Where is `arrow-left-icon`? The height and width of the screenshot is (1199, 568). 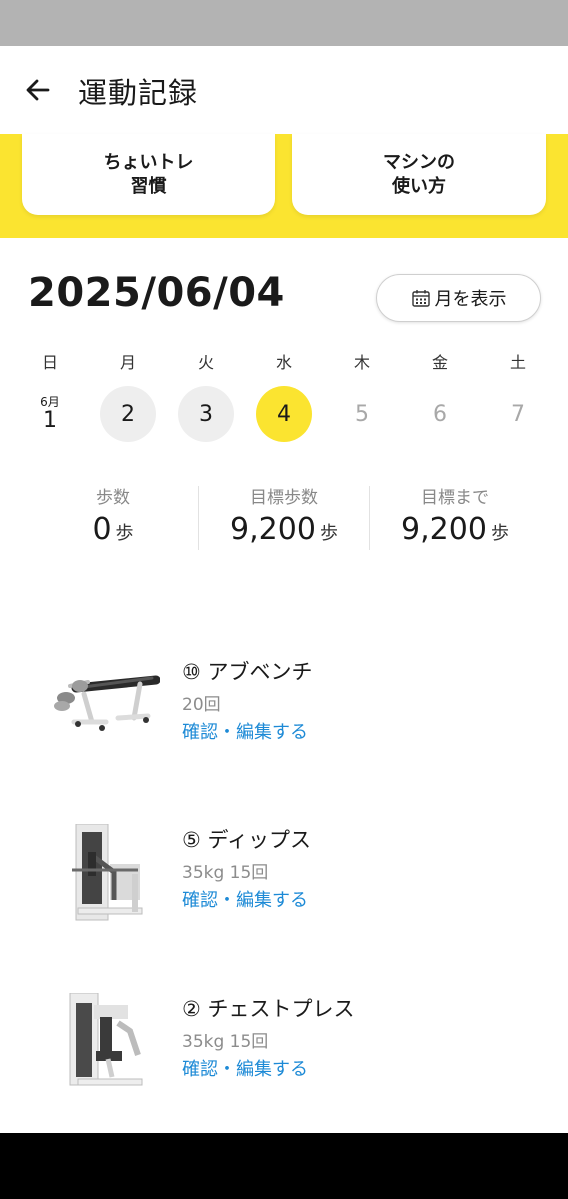 arrow-left-icon is located at coordinates (38, 90).